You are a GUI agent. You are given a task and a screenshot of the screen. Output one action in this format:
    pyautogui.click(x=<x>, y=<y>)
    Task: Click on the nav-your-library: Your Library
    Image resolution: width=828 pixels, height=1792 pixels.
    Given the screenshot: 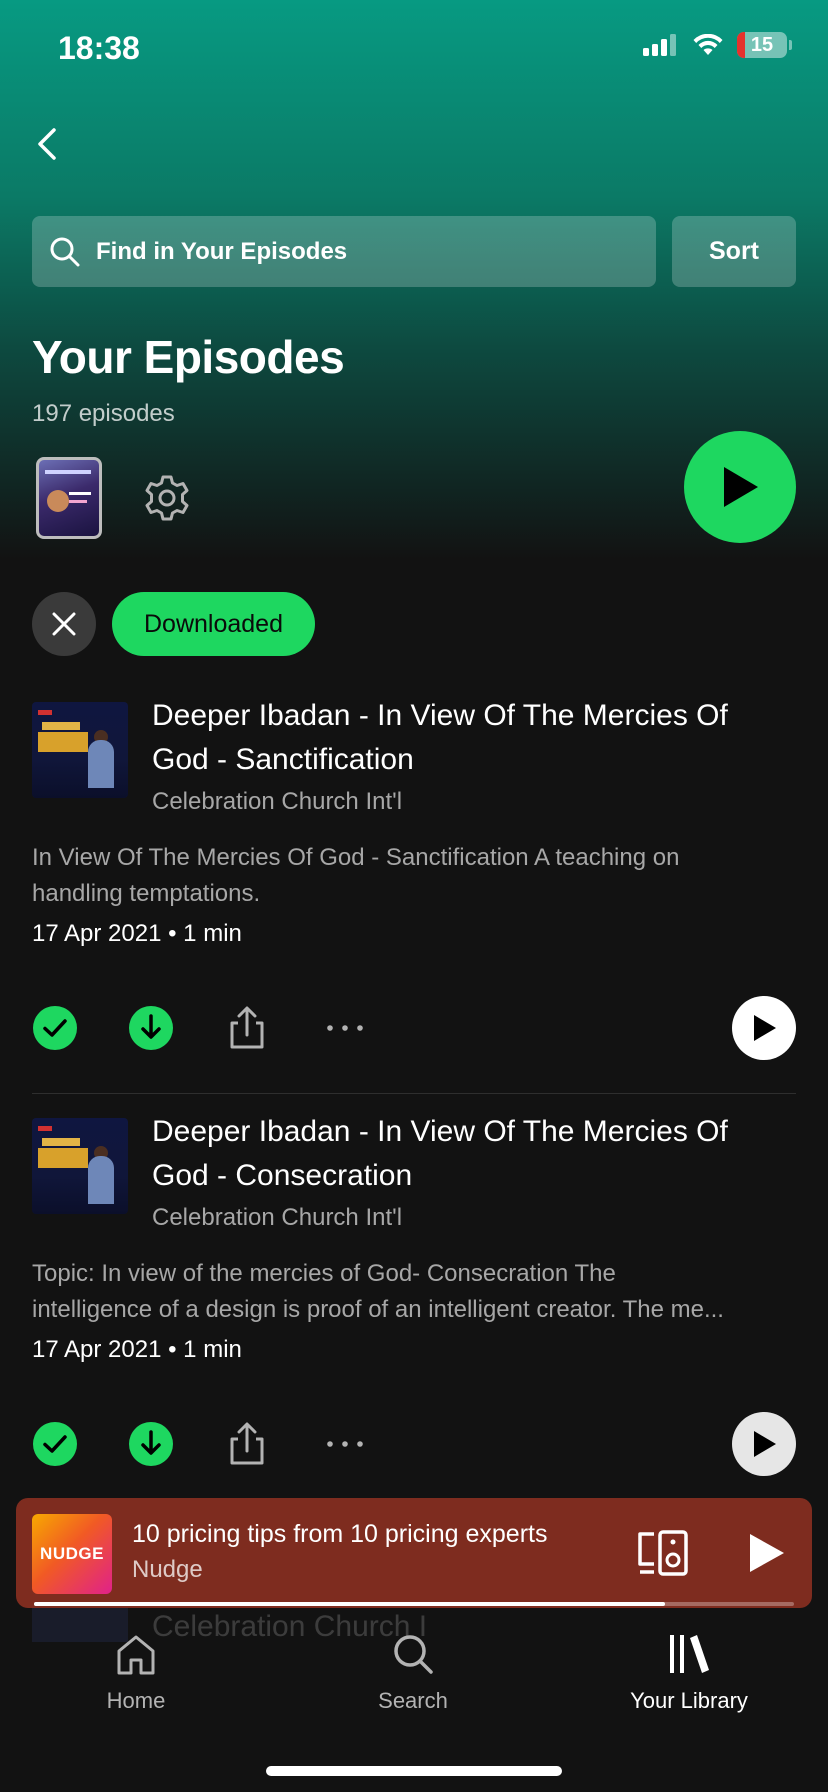 What is the action you would take?
    pyautogui.click(x=689, y=1673)
    